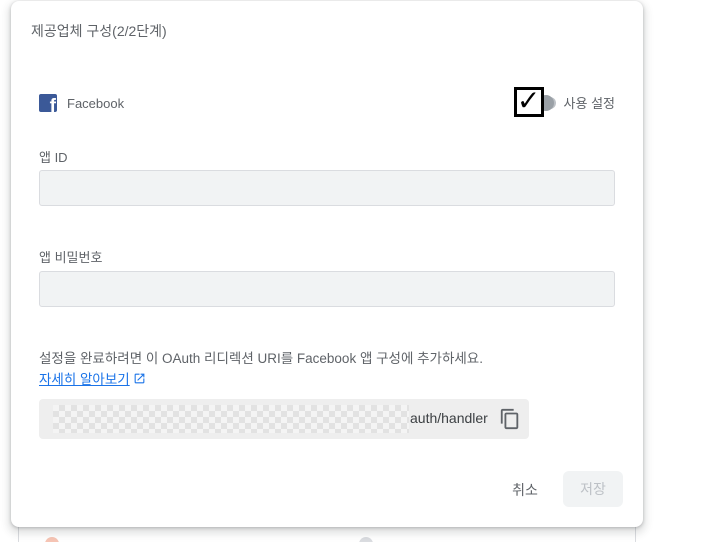 The image size is (718, 542). Describe the element at coordinates (48, 103) in the screenshot. I see `facebook-icon: f` at that location.